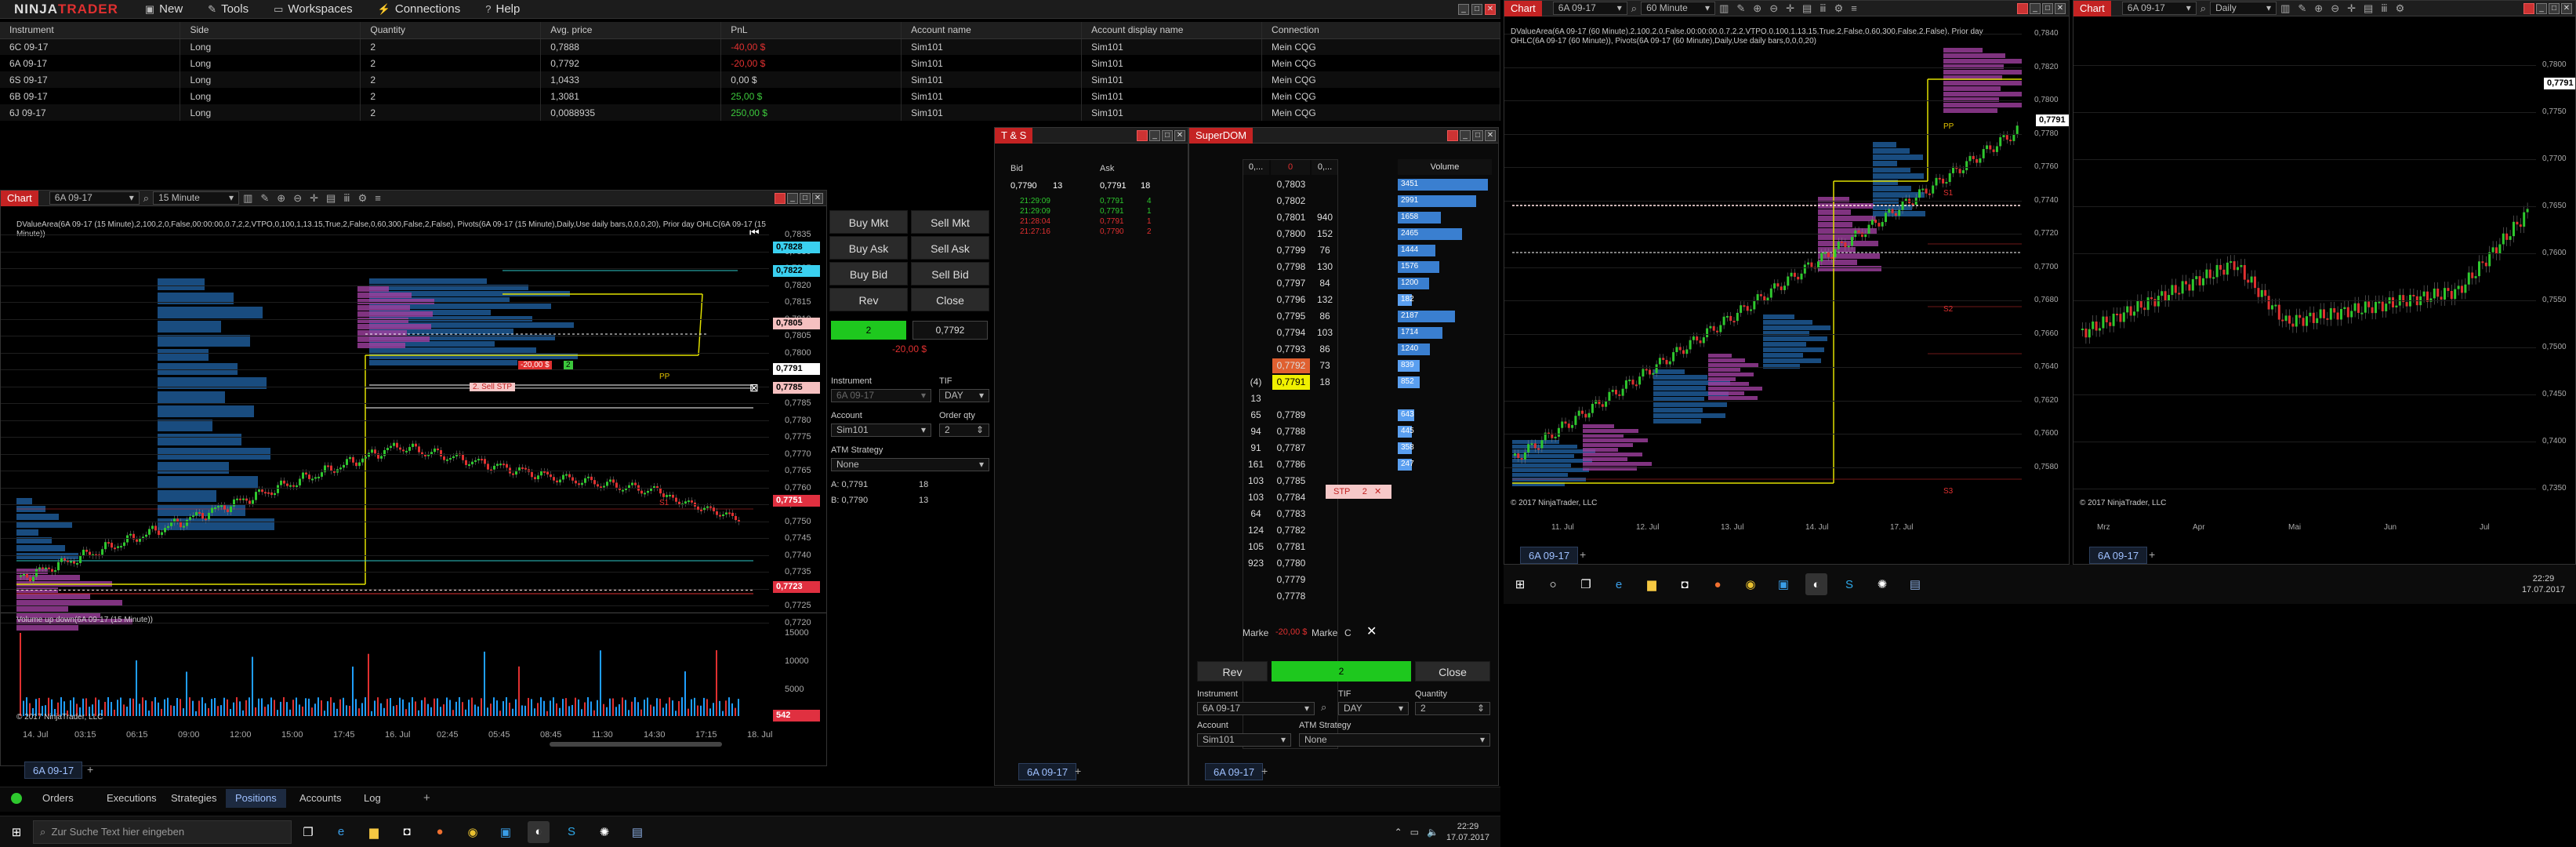  I want to click on dom-stop-order: STP 2 ✕, so click(1359, 492).